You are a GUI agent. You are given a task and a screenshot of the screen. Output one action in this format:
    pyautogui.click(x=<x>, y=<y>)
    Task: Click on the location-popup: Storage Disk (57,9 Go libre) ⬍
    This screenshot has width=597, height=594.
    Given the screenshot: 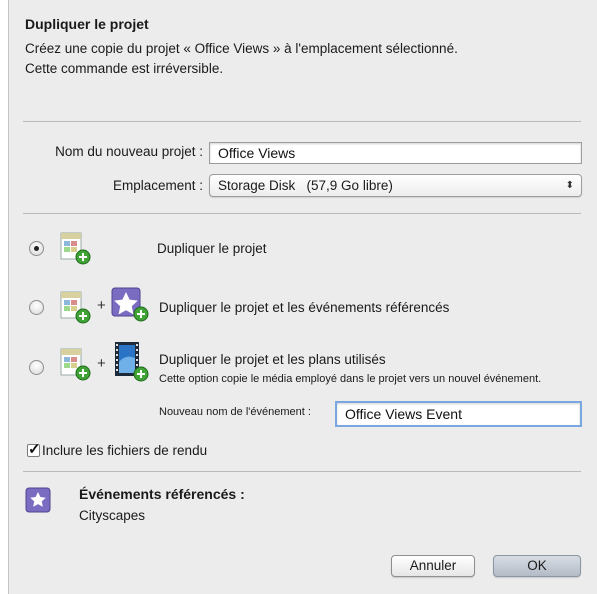 What is the action you would take?
    pyautogui.click(x=395, y=185)
    